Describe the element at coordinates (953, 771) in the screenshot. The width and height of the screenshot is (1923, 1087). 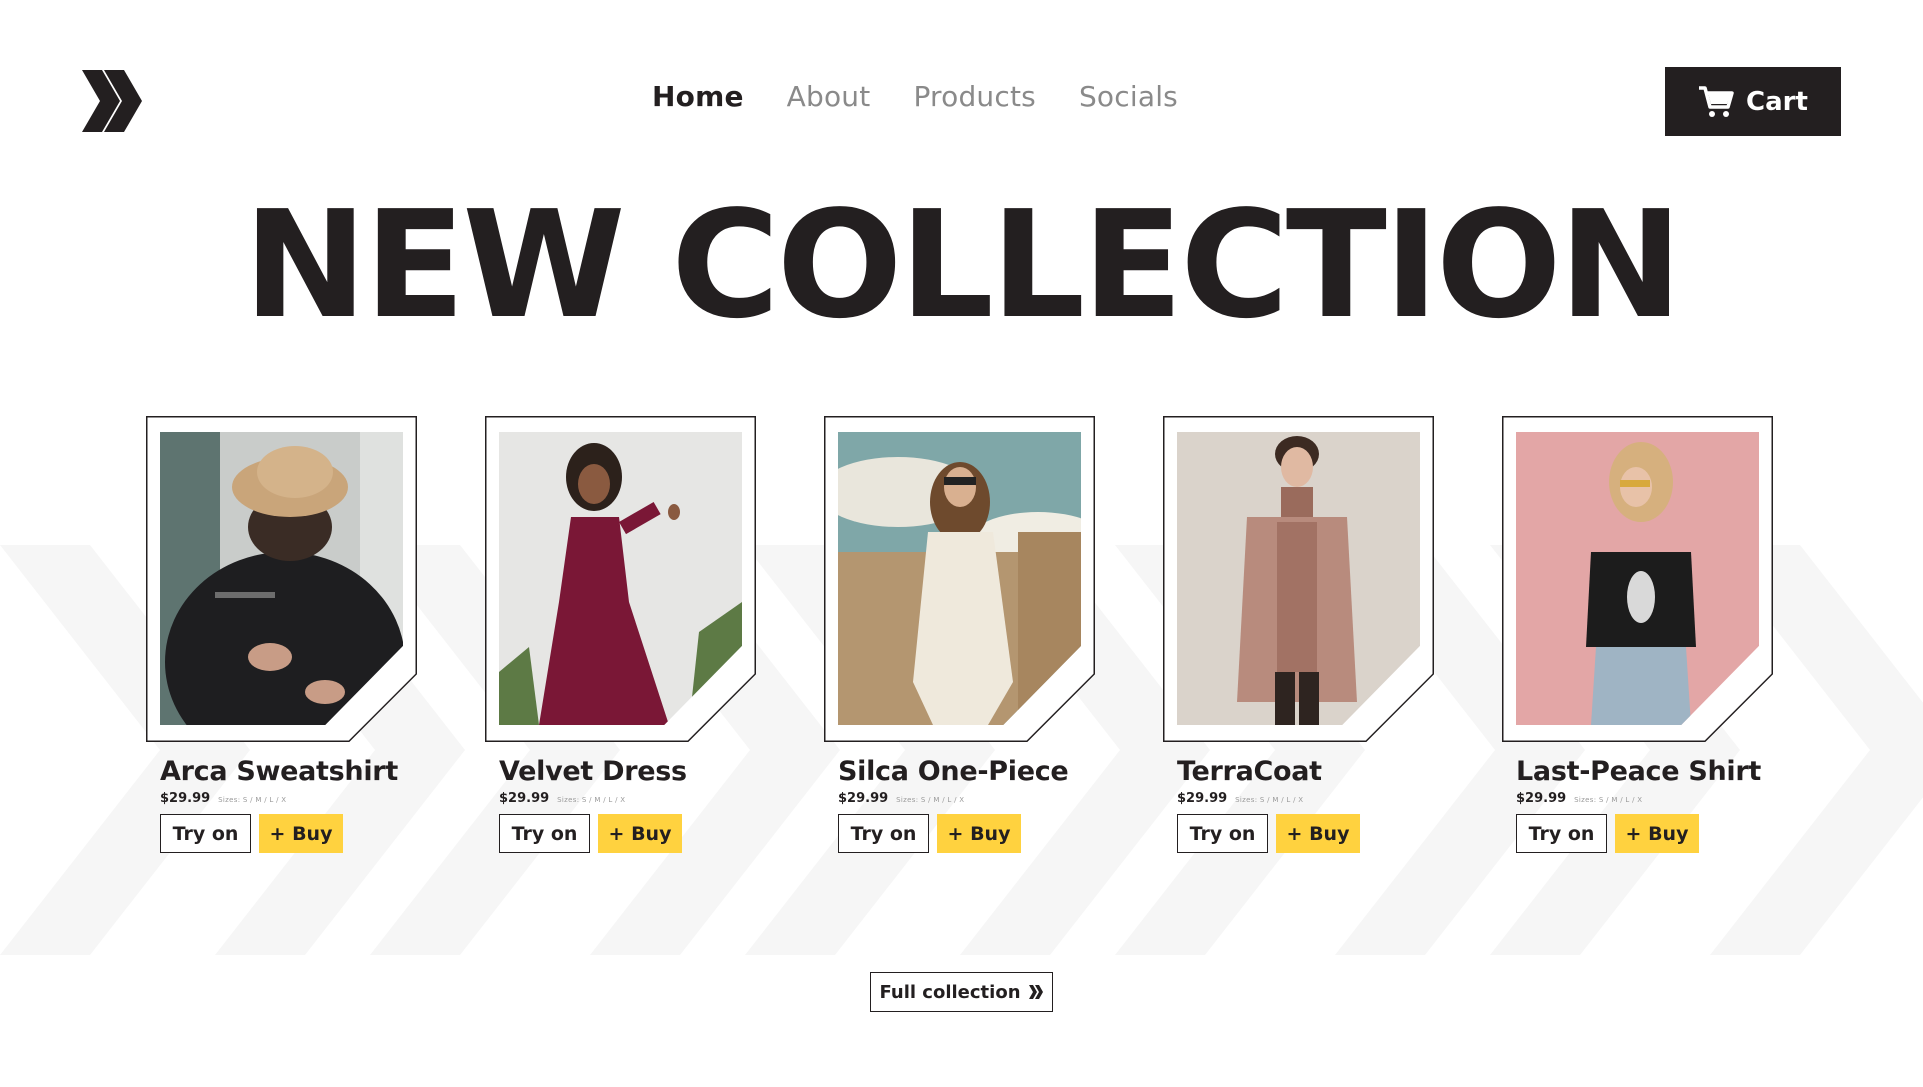
I see `product-name: Silca One-Piece` at that location.